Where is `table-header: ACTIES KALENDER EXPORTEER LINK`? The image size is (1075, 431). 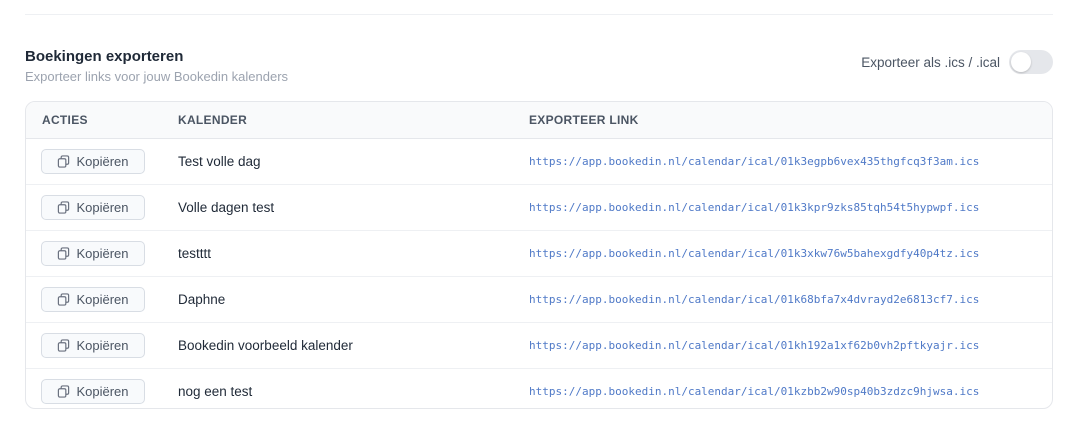 table-header: ACTIES KALENDER EXPORTEER LINK is located at coordinates (539, 120).